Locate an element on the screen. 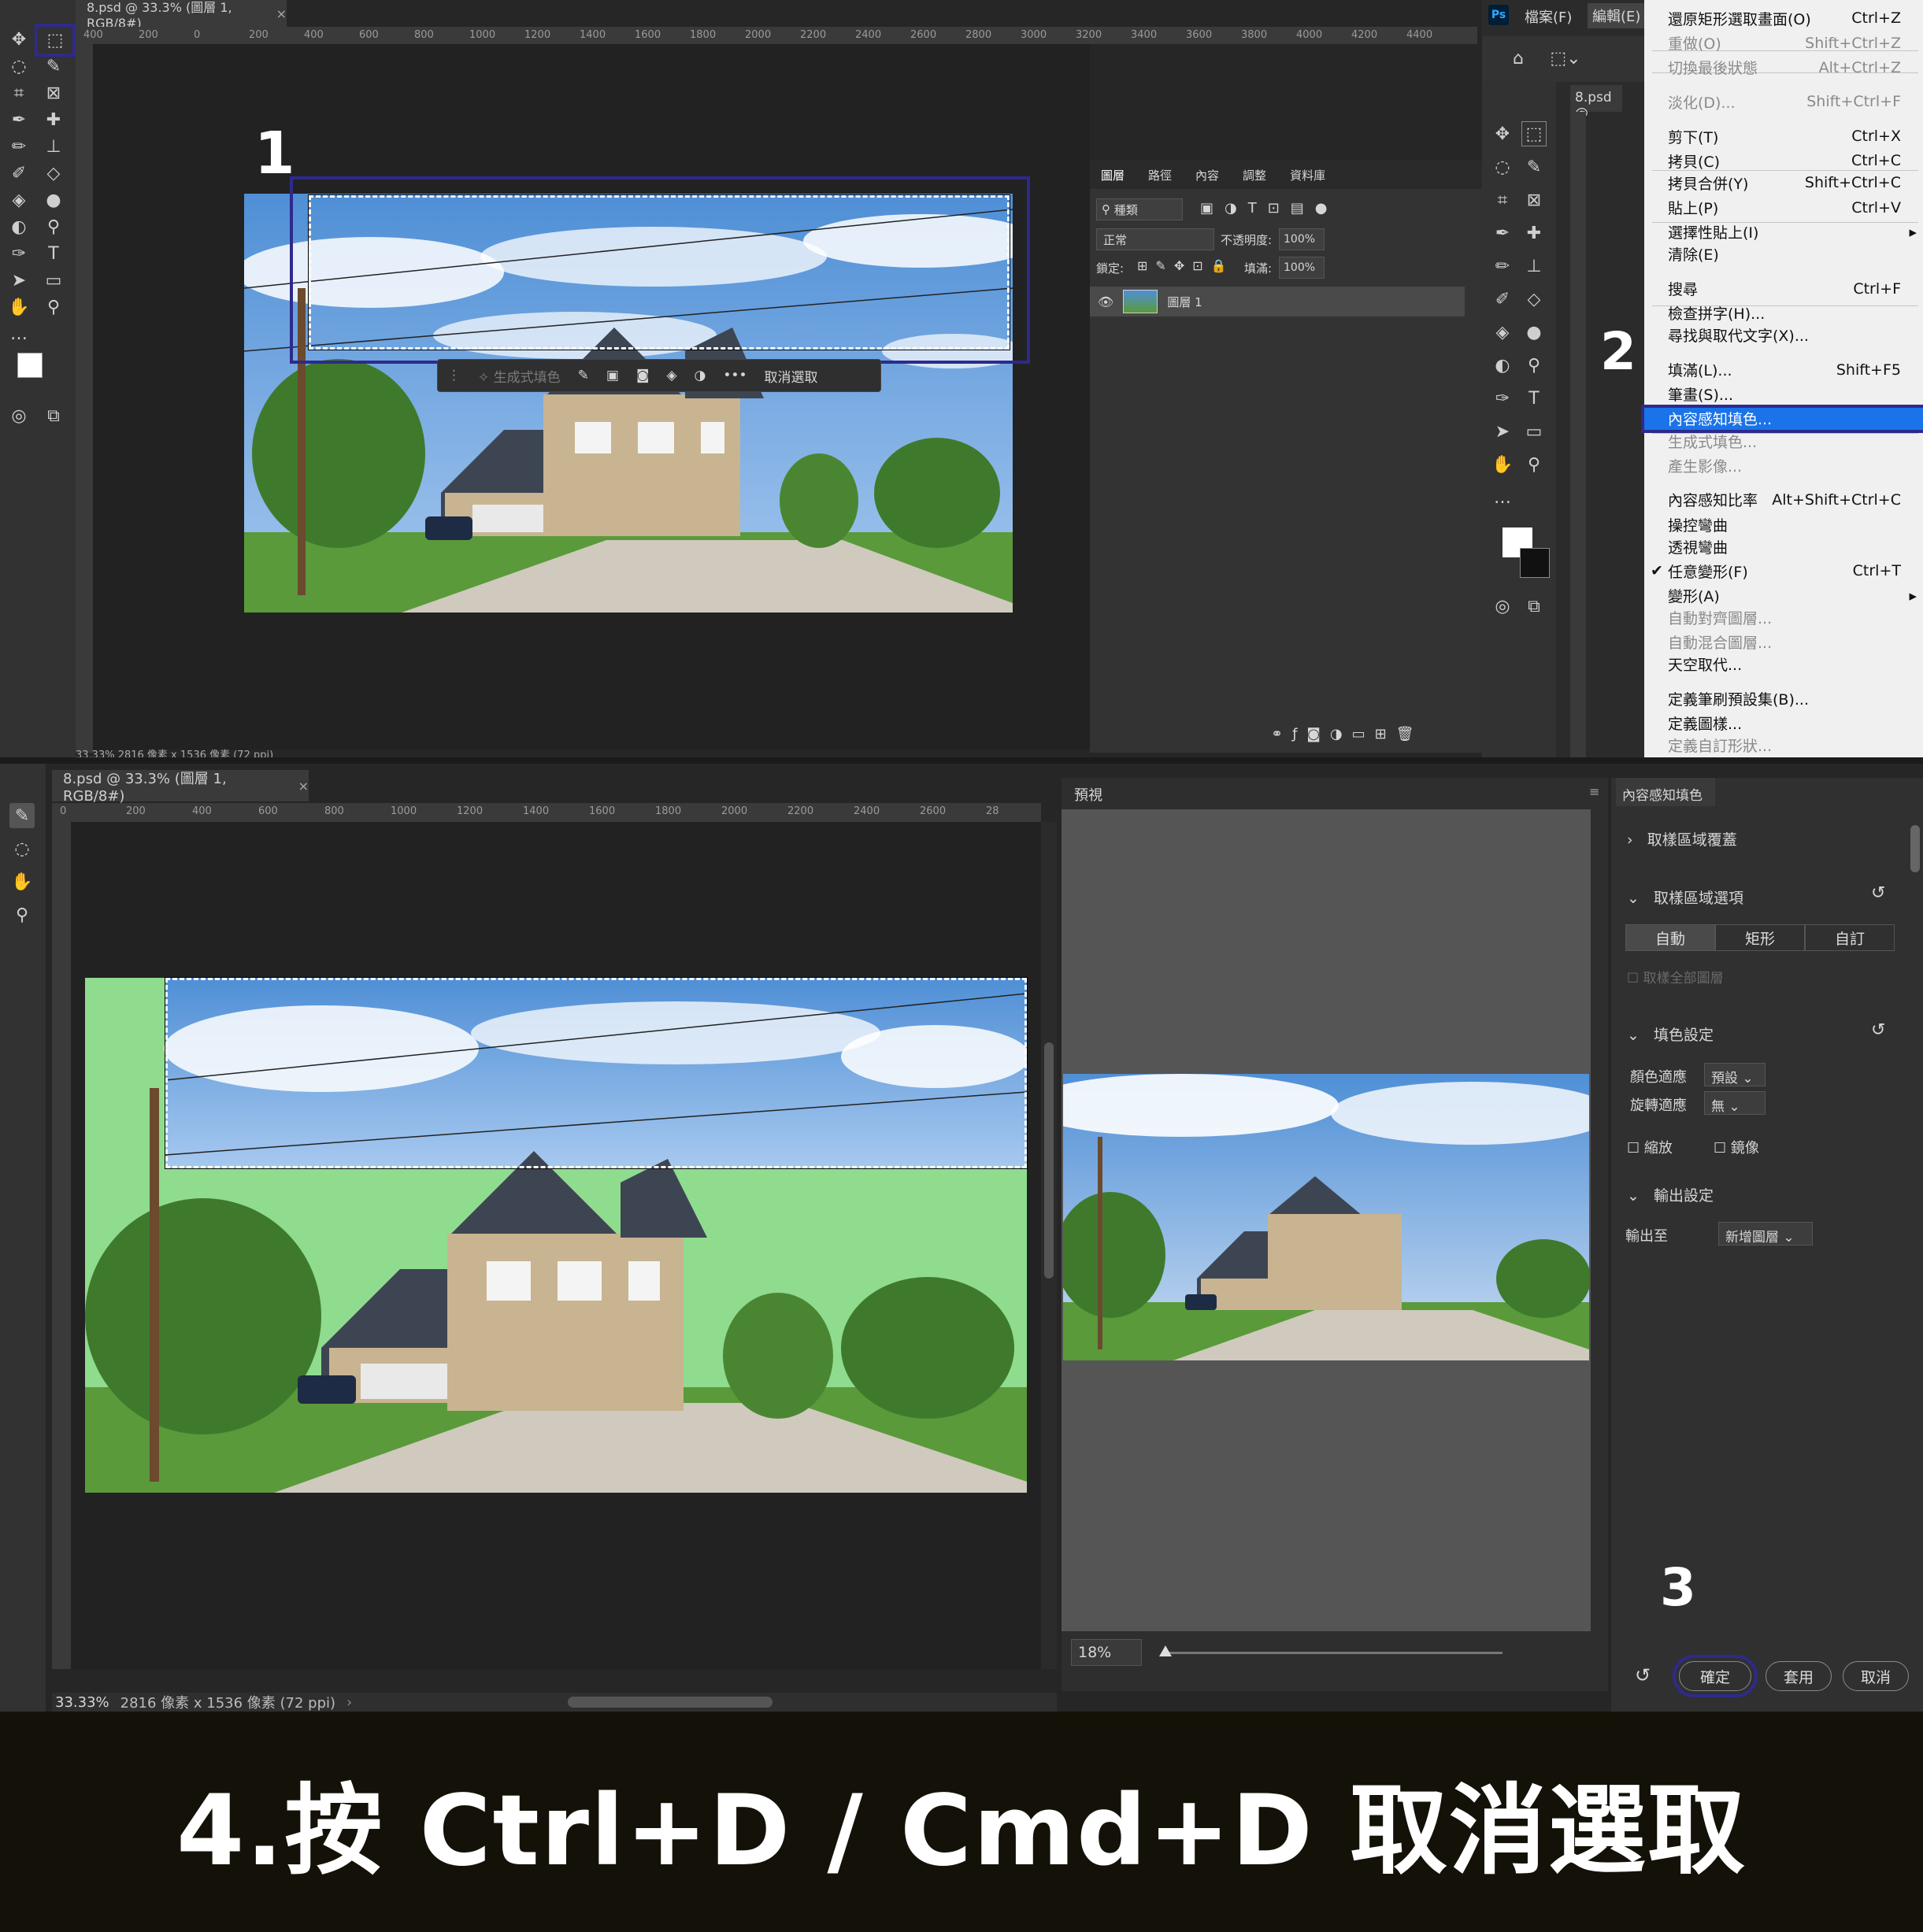 Image resolution: width=1923 pixels, height=1932 pixels. frame-icon: ⊠ is located at coordinates (53, 92).